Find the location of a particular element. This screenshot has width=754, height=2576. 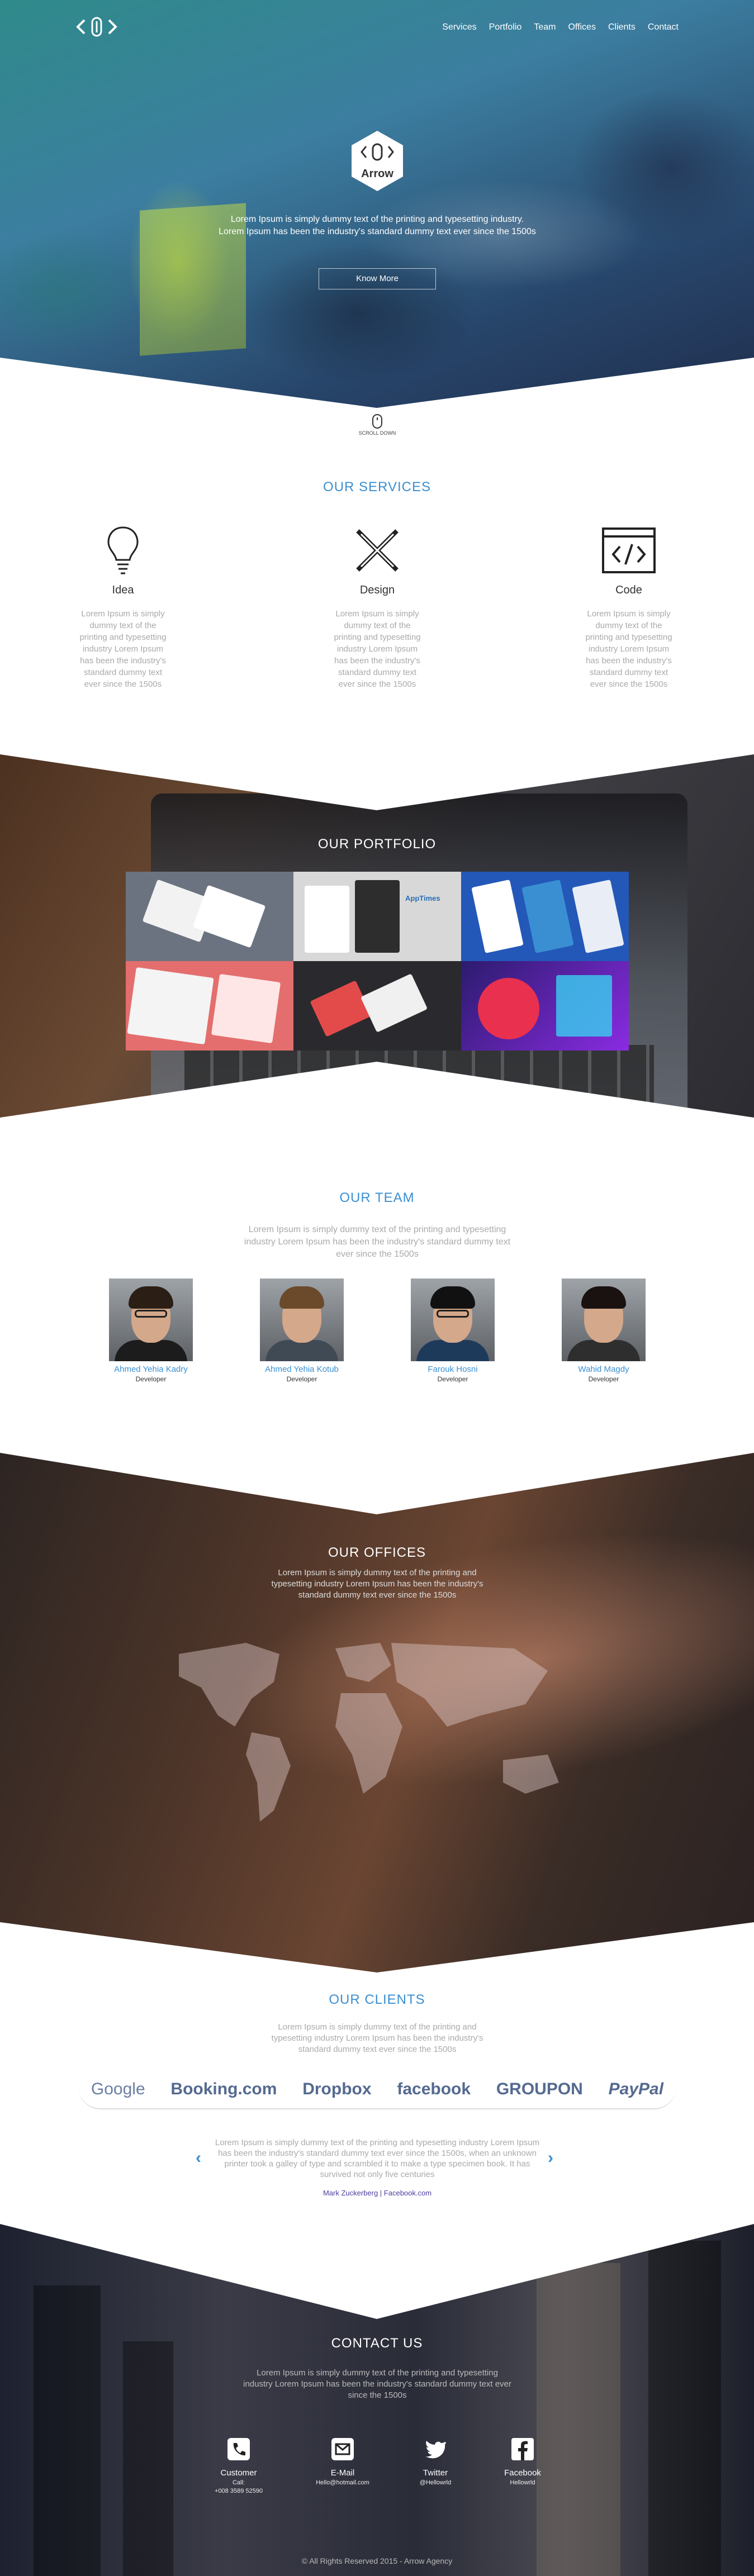

contact-top-divider is located at coordinates (377, 2269).